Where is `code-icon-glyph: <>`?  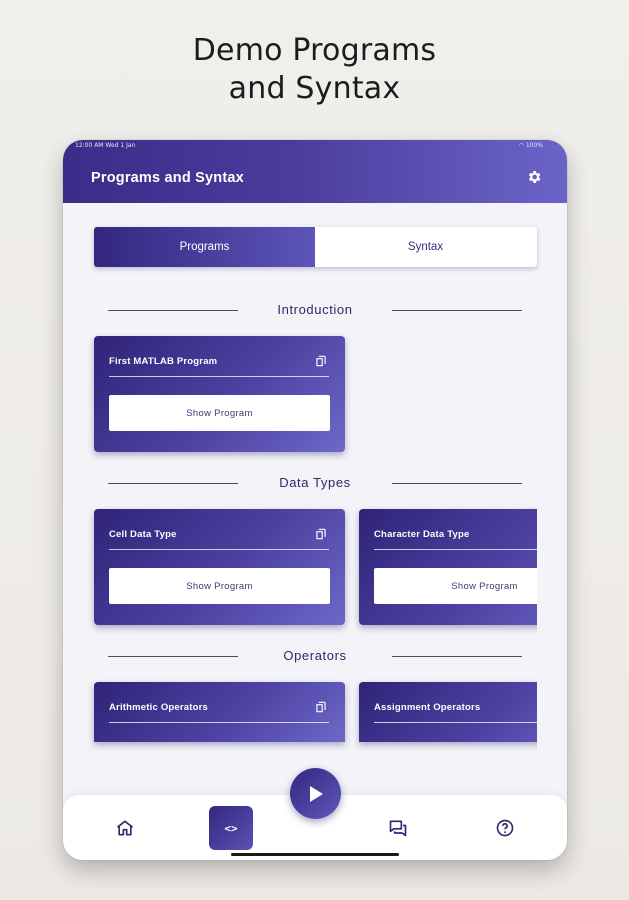 code-icon-glyph: <> is located at coordinates (231, 828).